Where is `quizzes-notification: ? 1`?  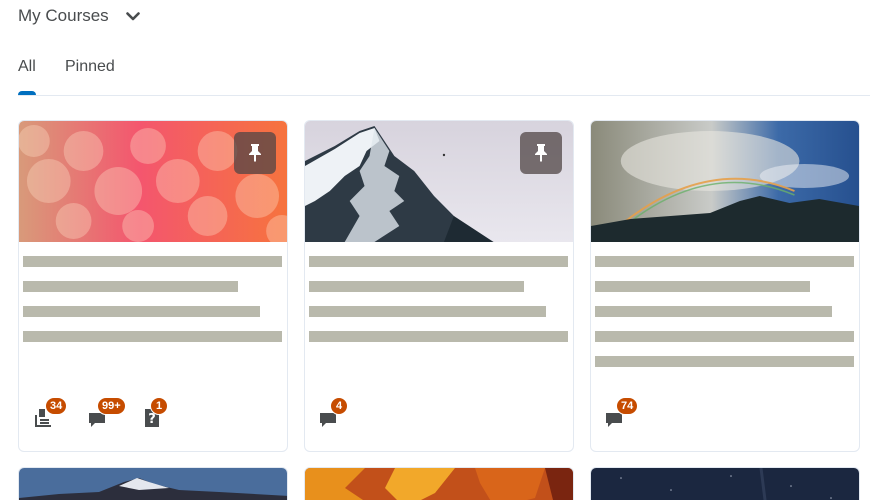 quizzes-notification: ? 1 is located at coordinates (158, 413).